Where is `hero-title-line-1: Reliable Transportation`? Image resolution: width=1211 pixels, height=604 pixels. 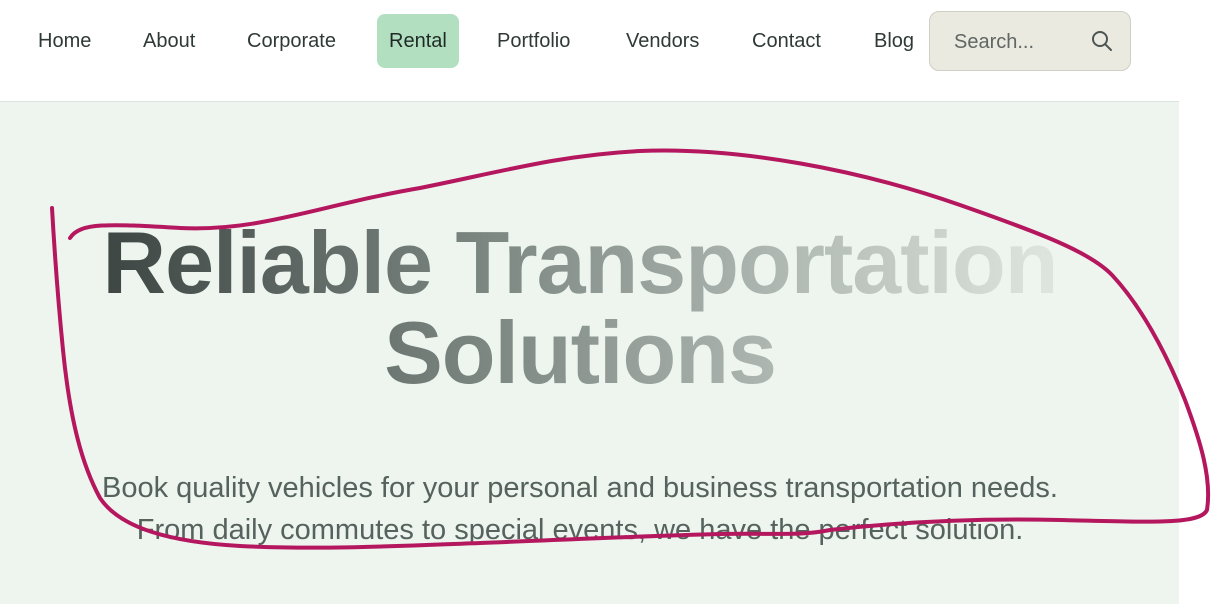
hero-title-line-1: Reliable Transportation is located at coordinates (580, 262).